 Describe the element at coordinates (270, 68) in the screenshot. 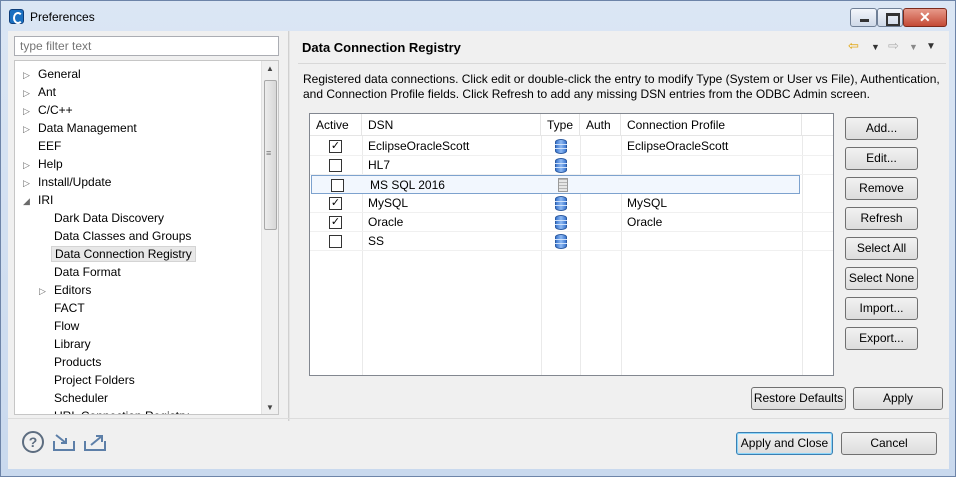

I see `scroll-up-icon: ▲` at that location.